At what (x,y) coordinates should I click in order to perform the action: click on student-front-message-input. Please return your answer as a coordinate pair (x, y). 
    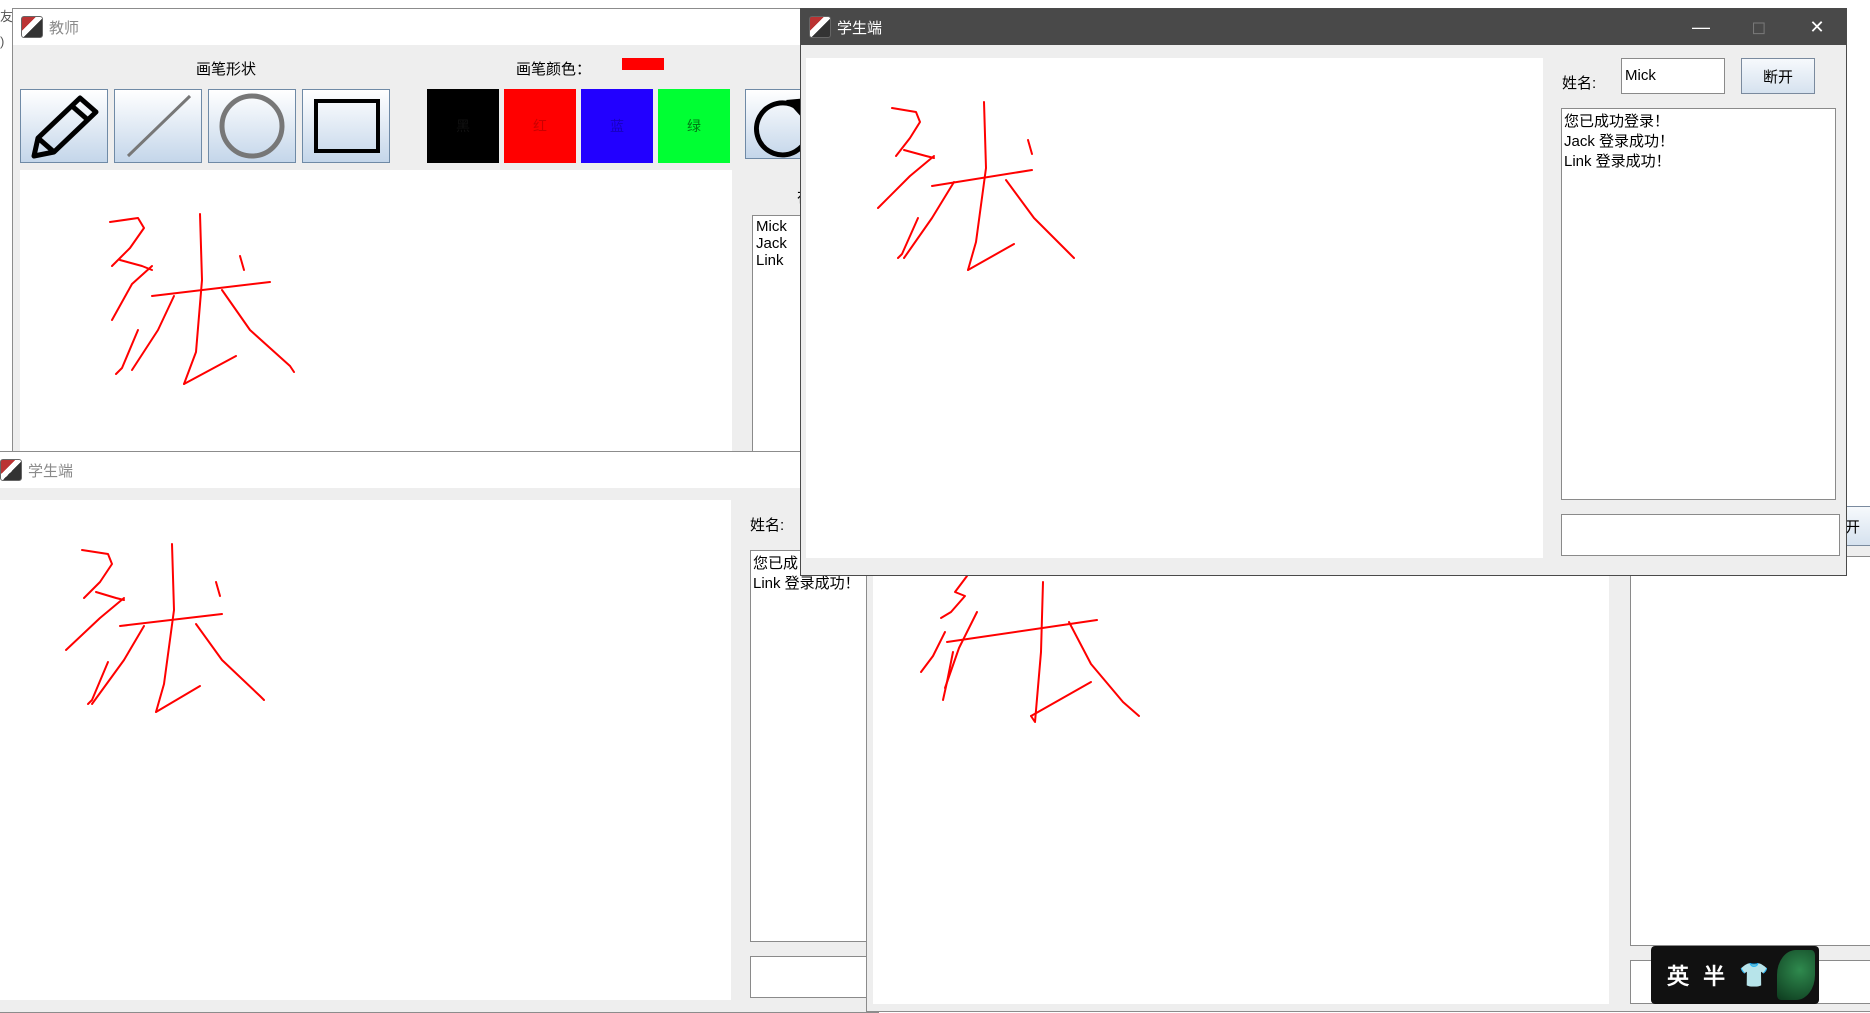
    Looking at the image, I should click on (1700, 535).